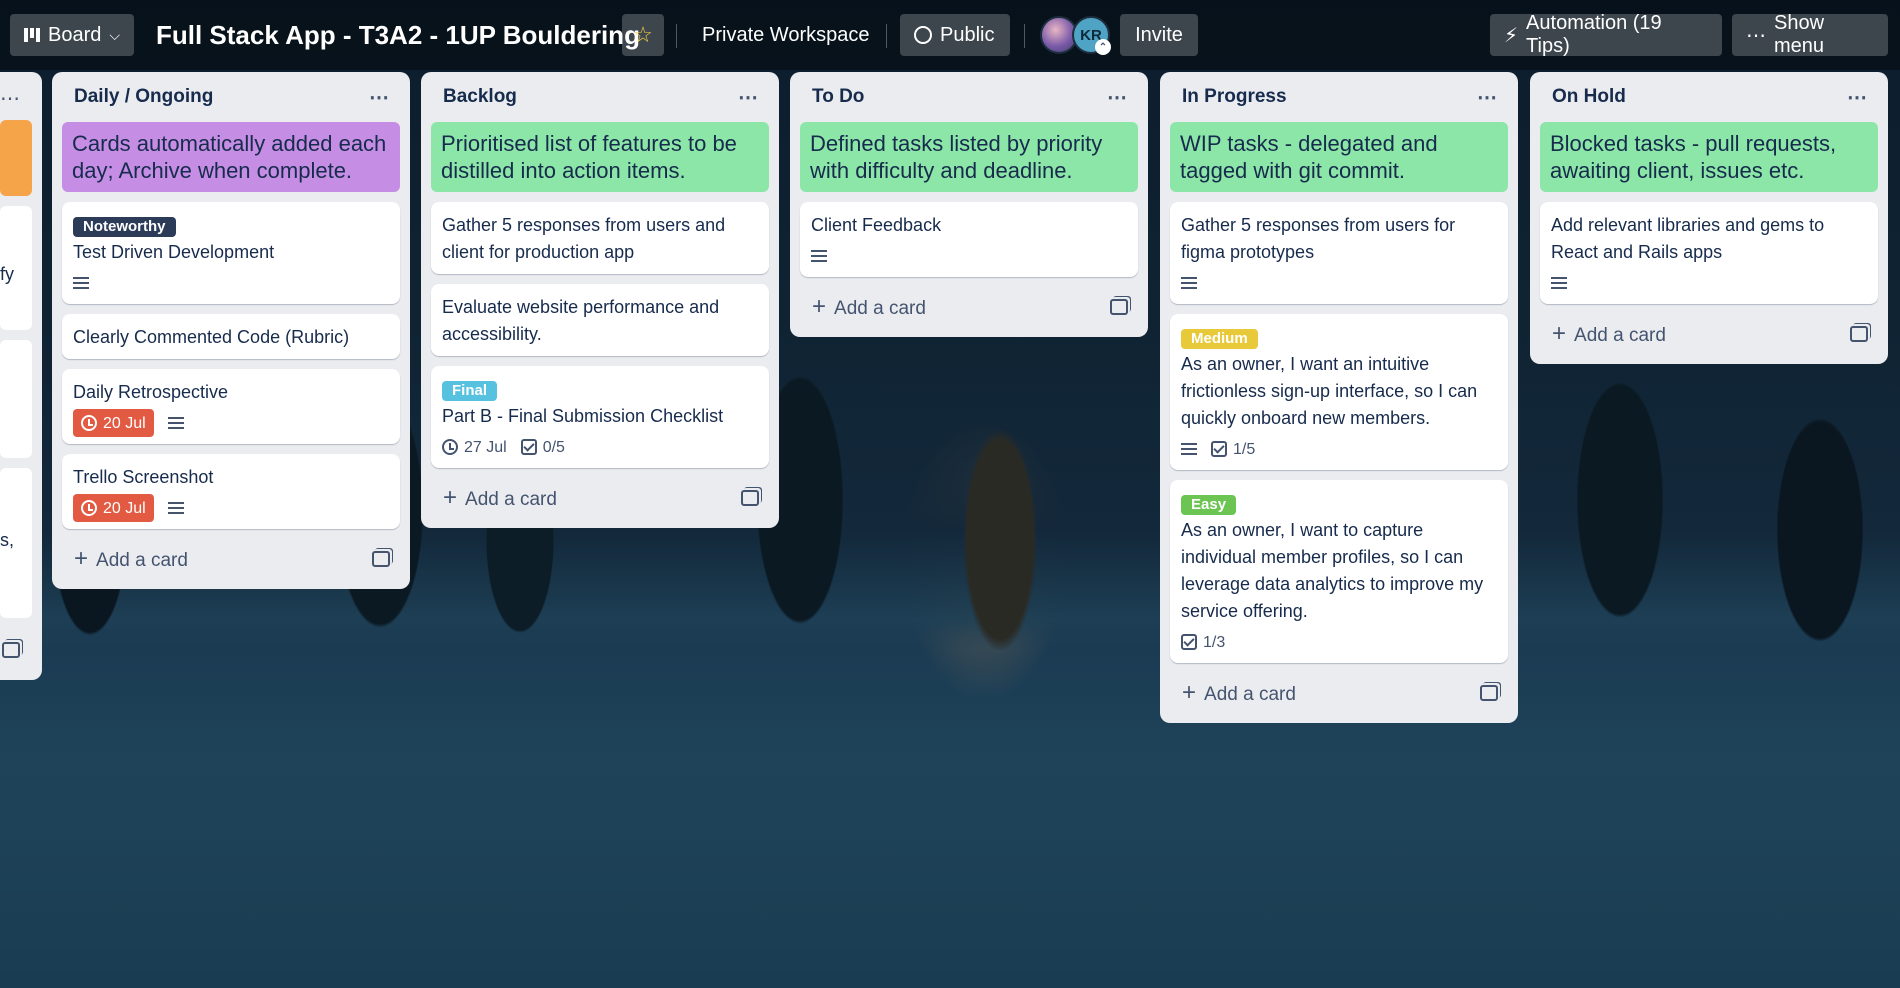 The image size is (1900, 988). I want to click on globe-icon, so click(923, 35).